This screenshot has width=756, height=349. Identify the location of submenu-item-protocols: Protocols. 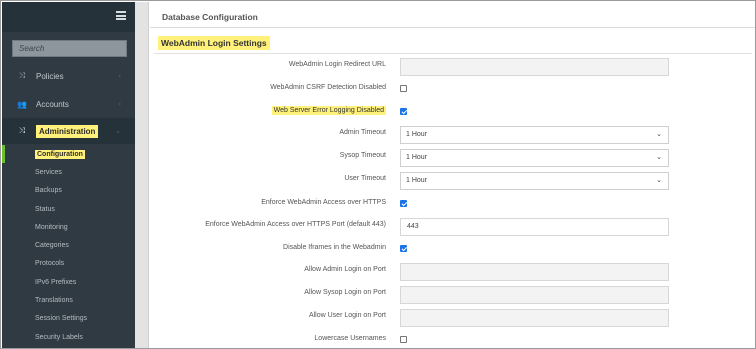
(68, 264).